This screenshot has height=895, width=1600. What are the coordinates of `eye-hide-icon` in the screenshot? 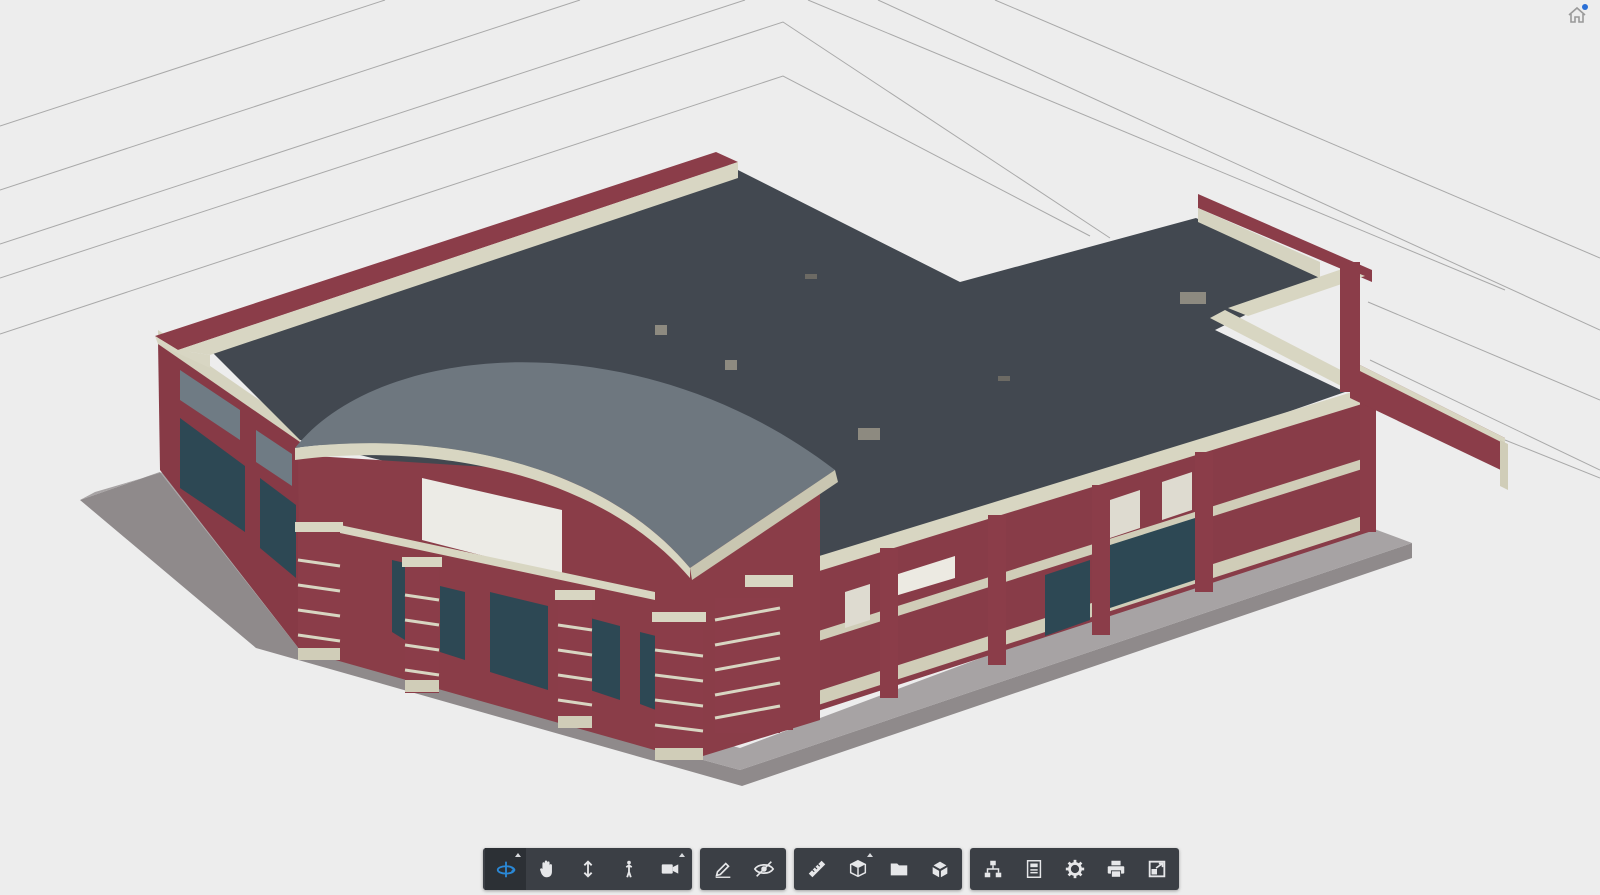 It's located at (763, 869).